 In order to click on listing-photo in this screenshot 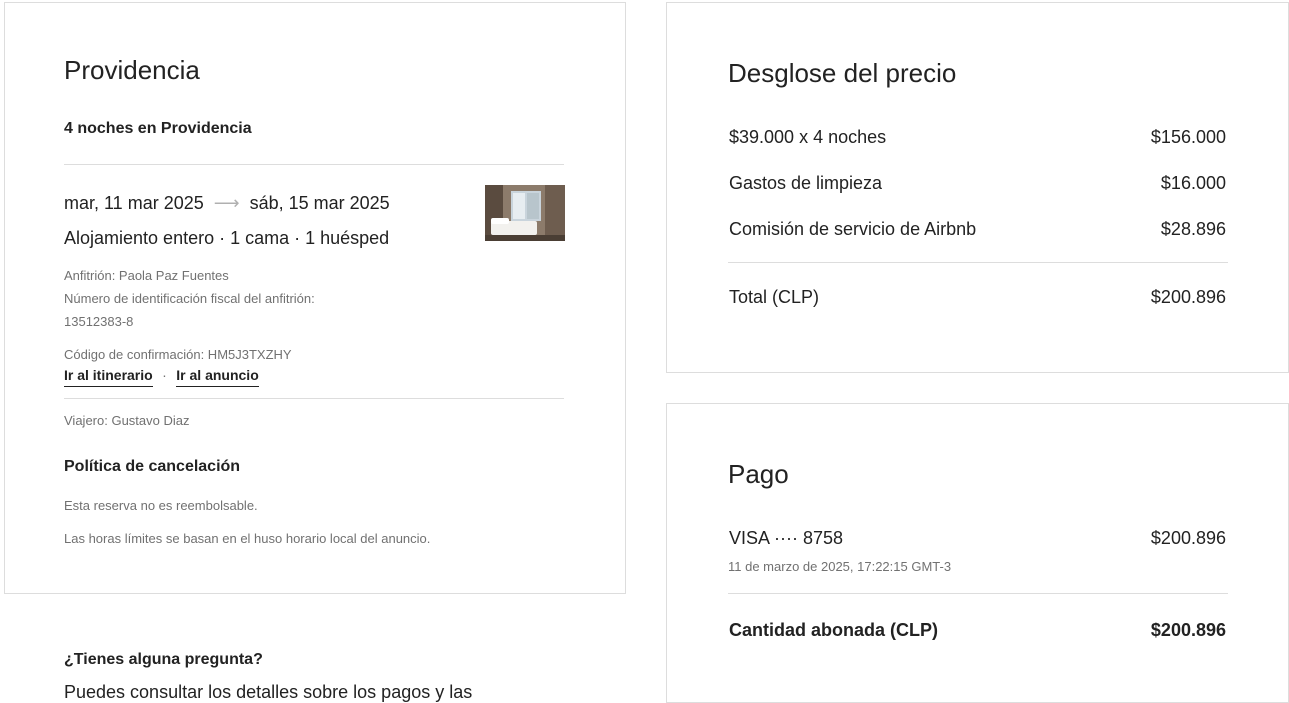, I will do `click(525, 213)`.